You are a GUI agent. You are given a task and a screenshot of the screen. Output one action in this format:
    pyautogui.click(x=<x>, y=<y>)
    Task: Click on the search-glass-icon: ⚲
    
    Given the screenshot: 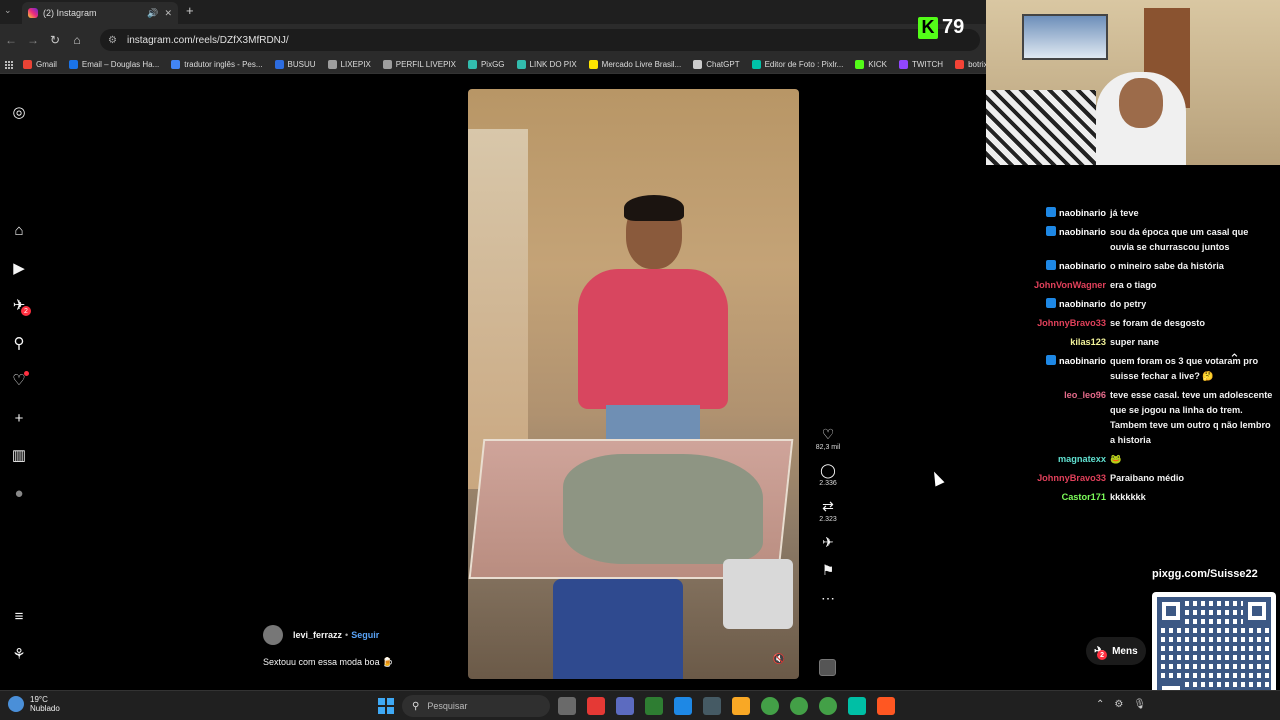 What is the action you would take?
    pyautogui.click(x=416, y=706)
    